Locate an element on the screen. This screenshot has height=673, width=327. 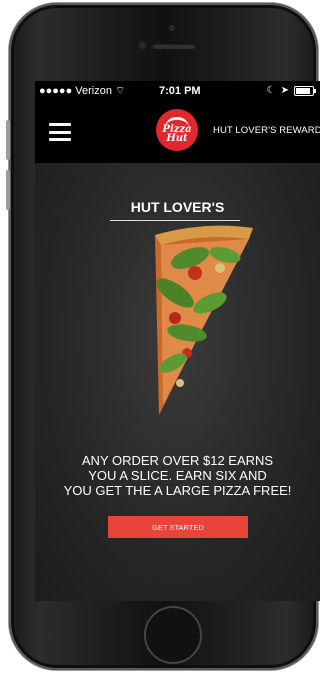
carrier-label: ●●●●● Verizon is located at coordinates (75, 91).